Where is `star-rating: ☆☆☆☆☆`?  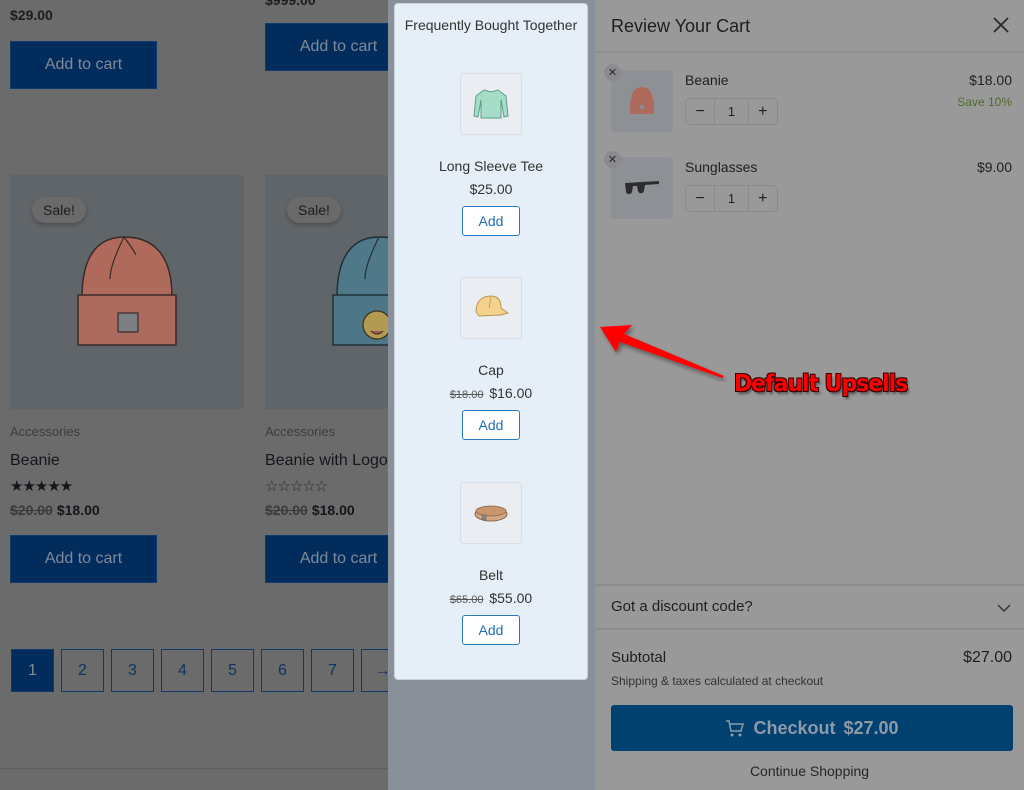 star-rating: ☆☆☆☆☆ is located at coordinates (296, 486).